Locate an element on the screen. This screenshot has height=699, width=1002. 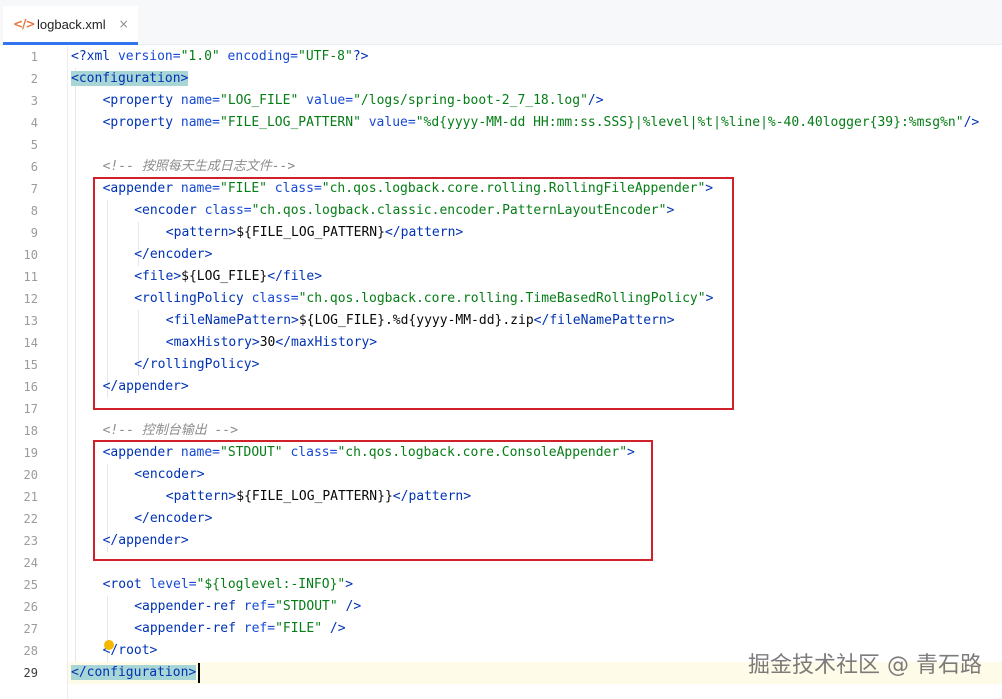
line-number: 26 is located at coordinates (30, 607).